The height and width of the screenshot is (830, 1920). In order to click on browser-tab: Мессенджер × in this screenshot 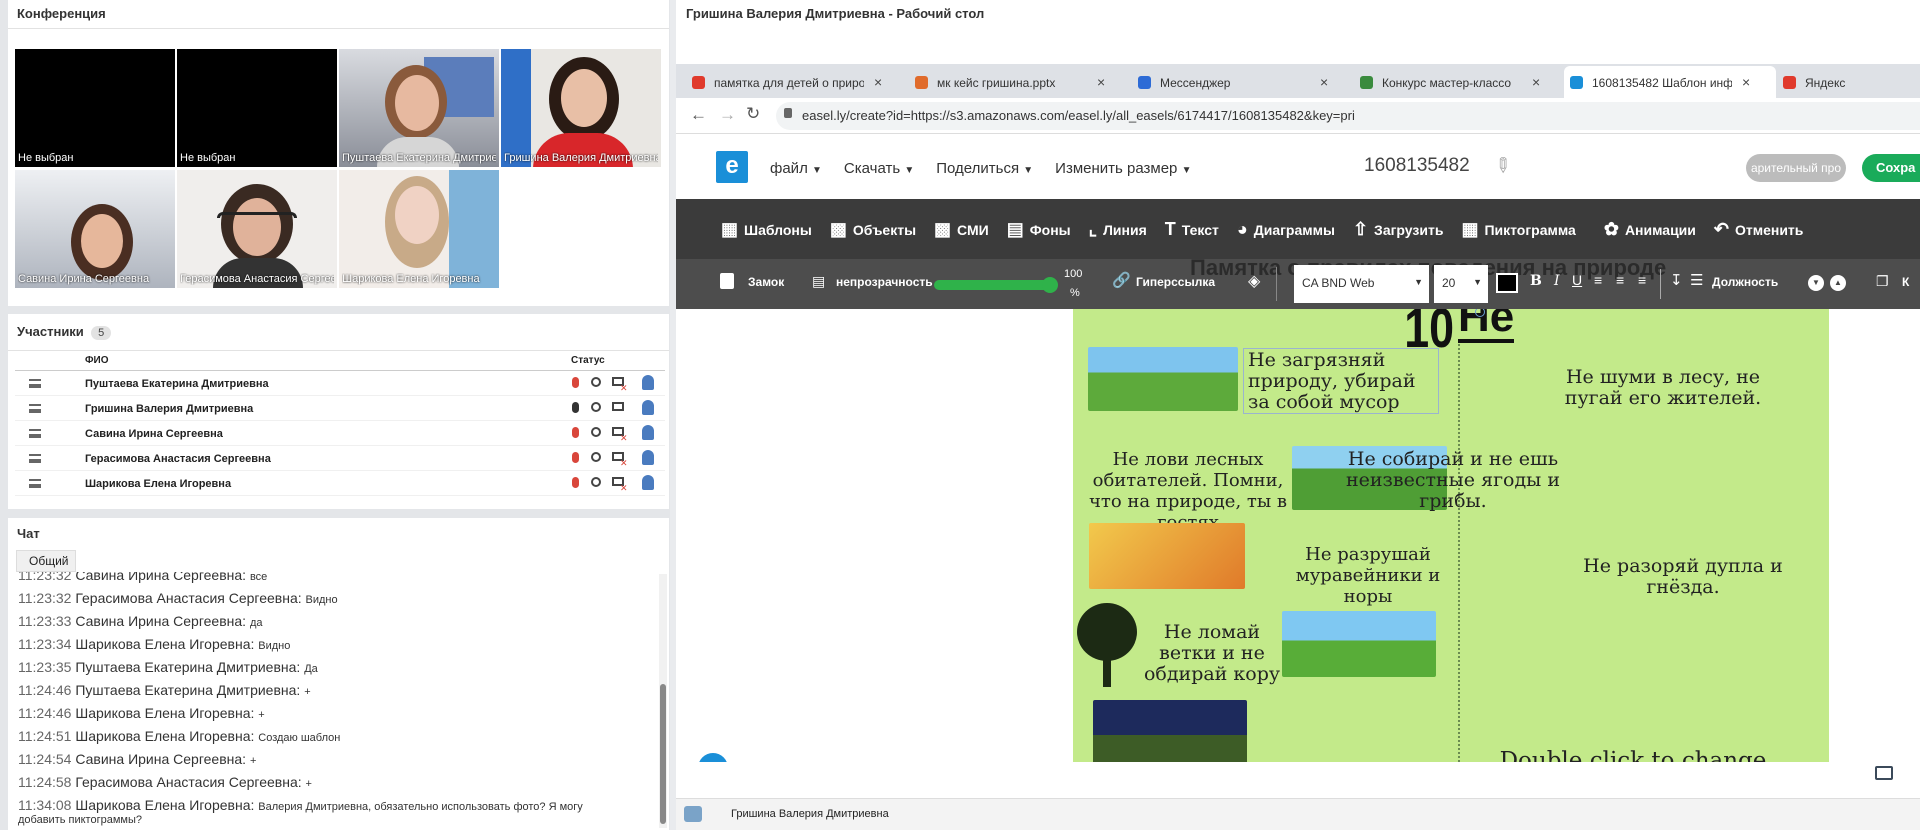, I will do `click(1237, 84)`.